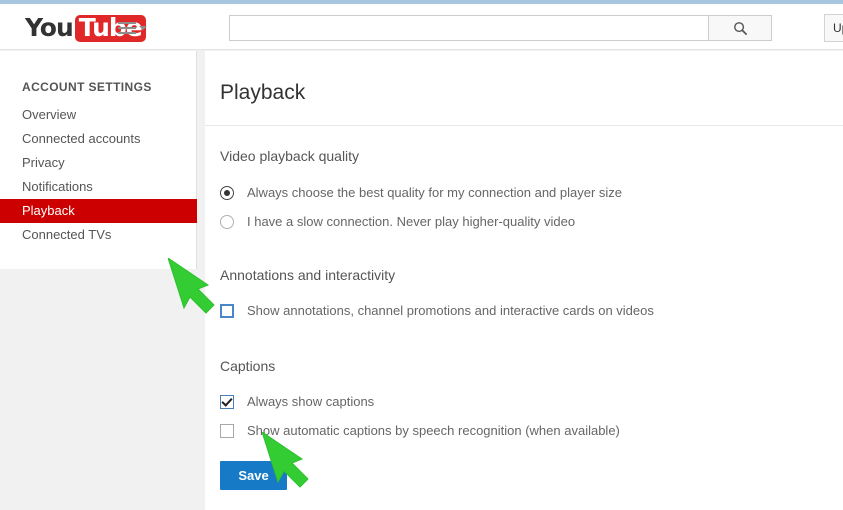  I want to click on section-heading-annotations: Annotations and interactivity, so click(308, 275).